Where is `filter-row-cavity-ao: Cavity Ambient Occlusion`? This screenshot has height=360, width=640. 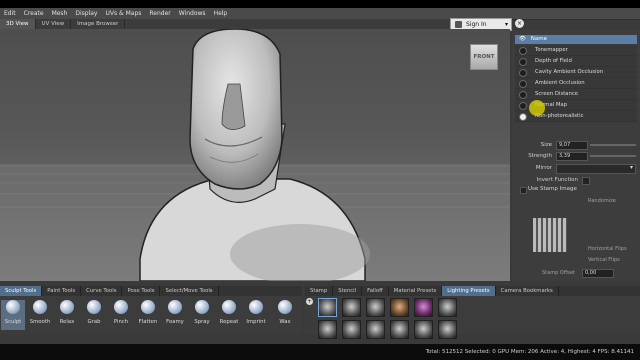 filter-row-cavity-ao: Cavity Ambient Occlusion is located at coordinates (576, 72).